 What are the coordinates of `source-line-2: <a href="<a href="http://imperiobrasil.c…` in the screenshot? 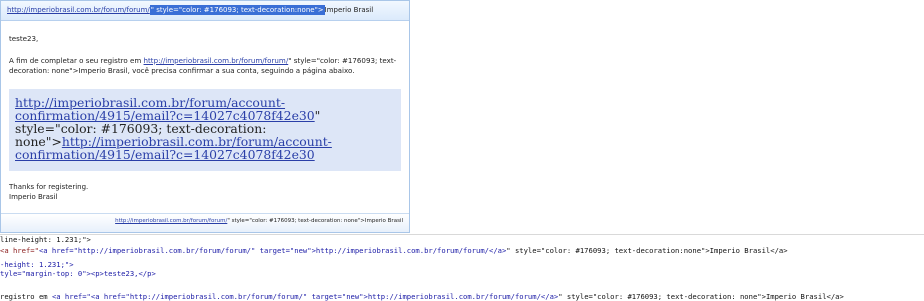 It's located at (394, 250).